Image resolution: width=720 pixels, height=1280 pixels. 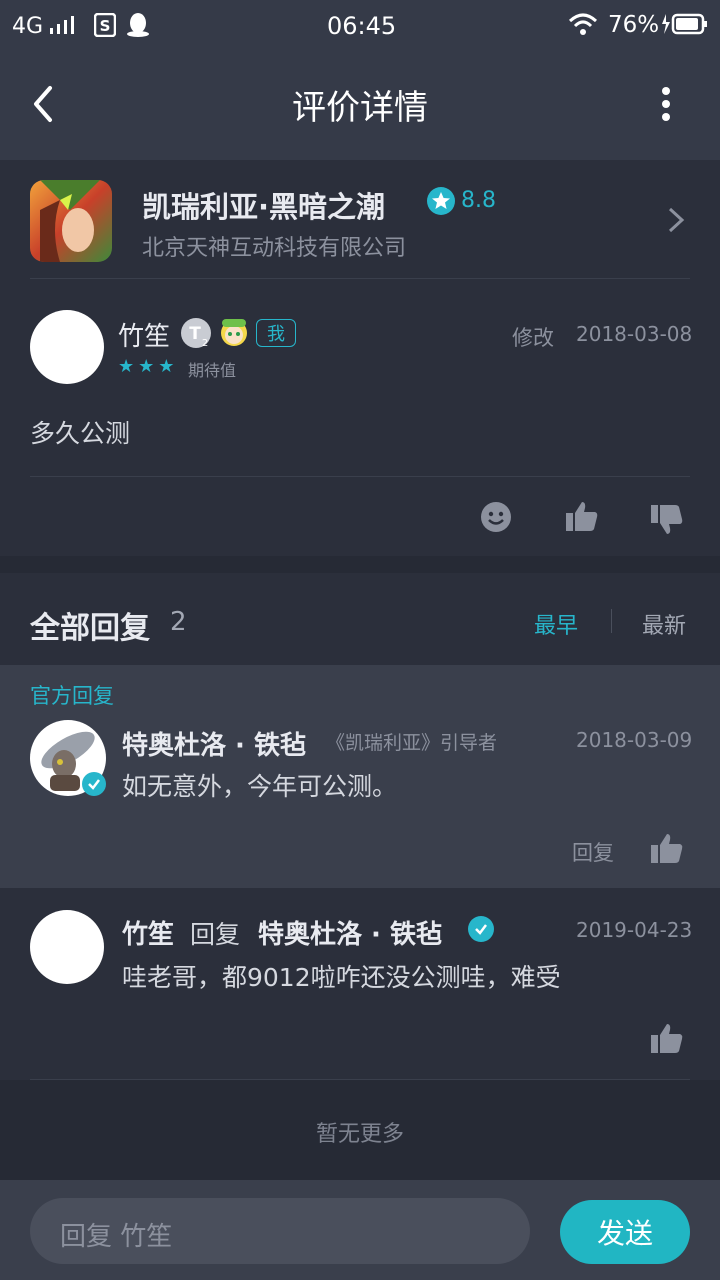 What do you see at coordinates (634, 930) in the screenshot?
I see `reply-date: 2019-04-23` at bounding box center [634, 930].